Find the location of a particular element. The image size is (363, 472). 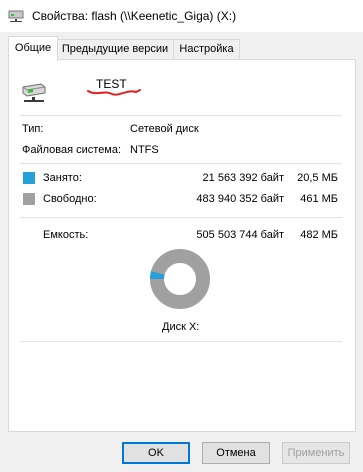

free-human: 461 МБ is located at coordinates (319, 199).